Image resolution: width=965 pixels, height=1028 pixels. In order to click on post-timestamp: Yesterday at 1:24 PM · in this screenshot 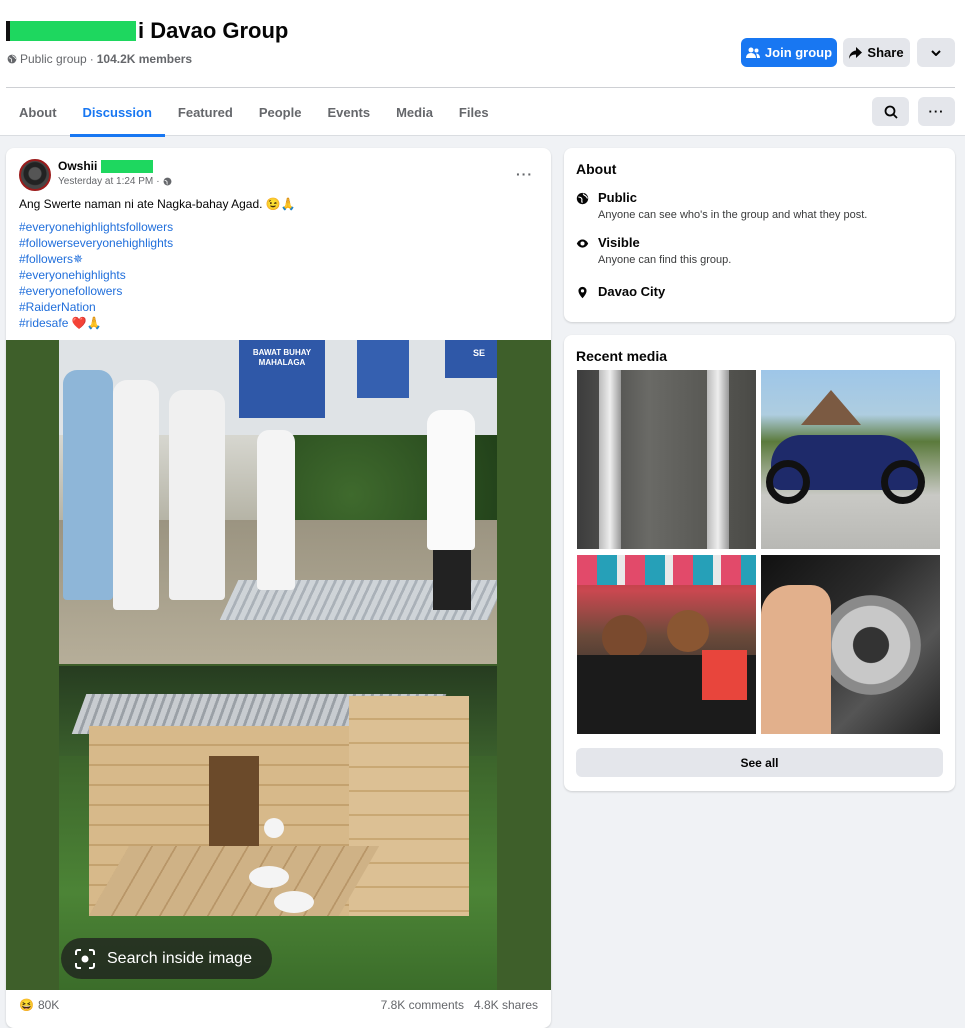, I will do `click(115, 181)`.